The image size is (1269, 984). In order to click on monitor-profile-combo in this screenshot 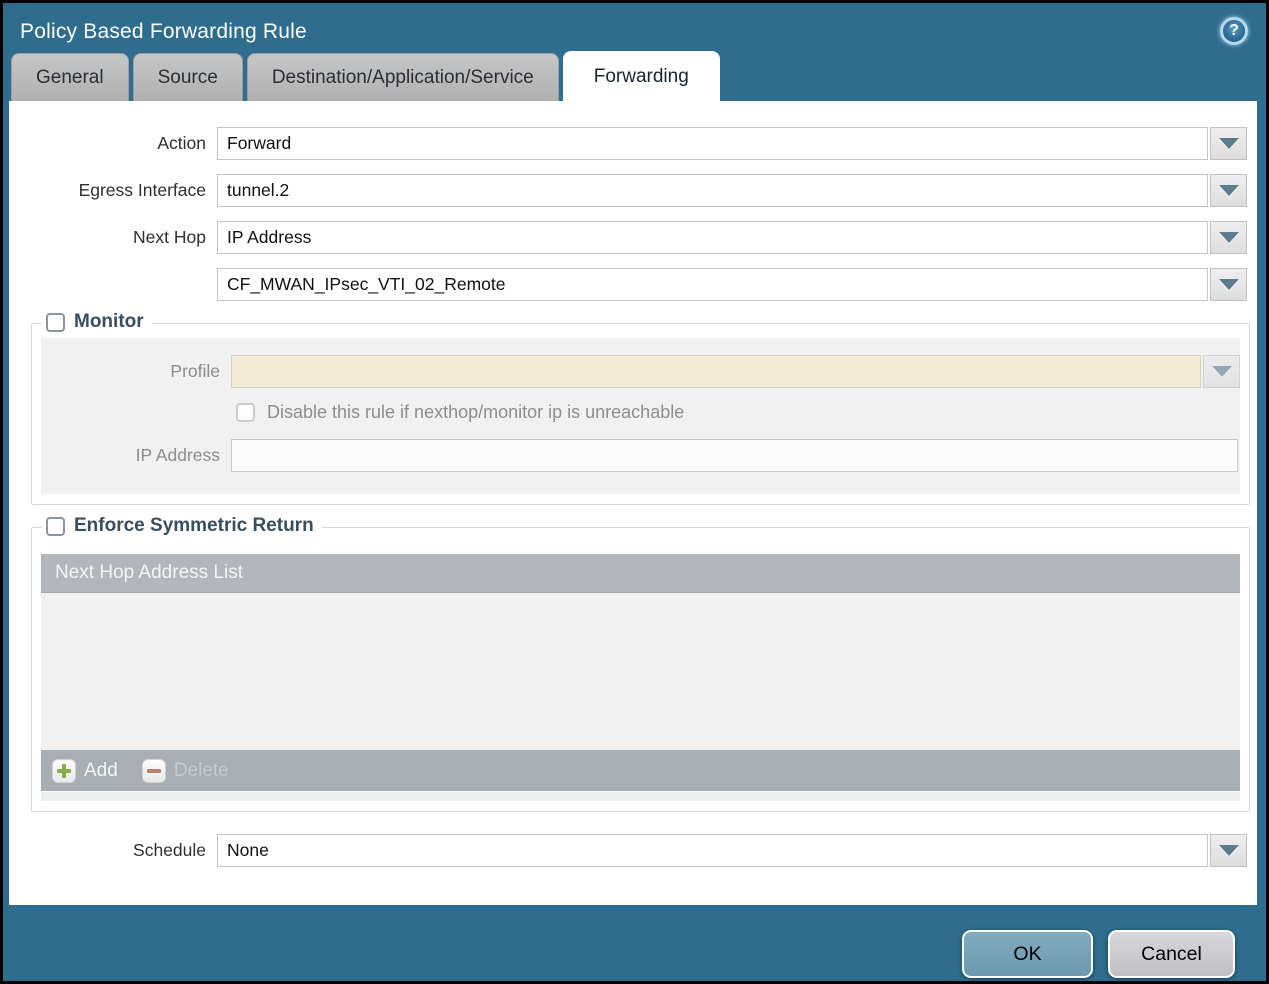, I will do `click(735, 371)`.